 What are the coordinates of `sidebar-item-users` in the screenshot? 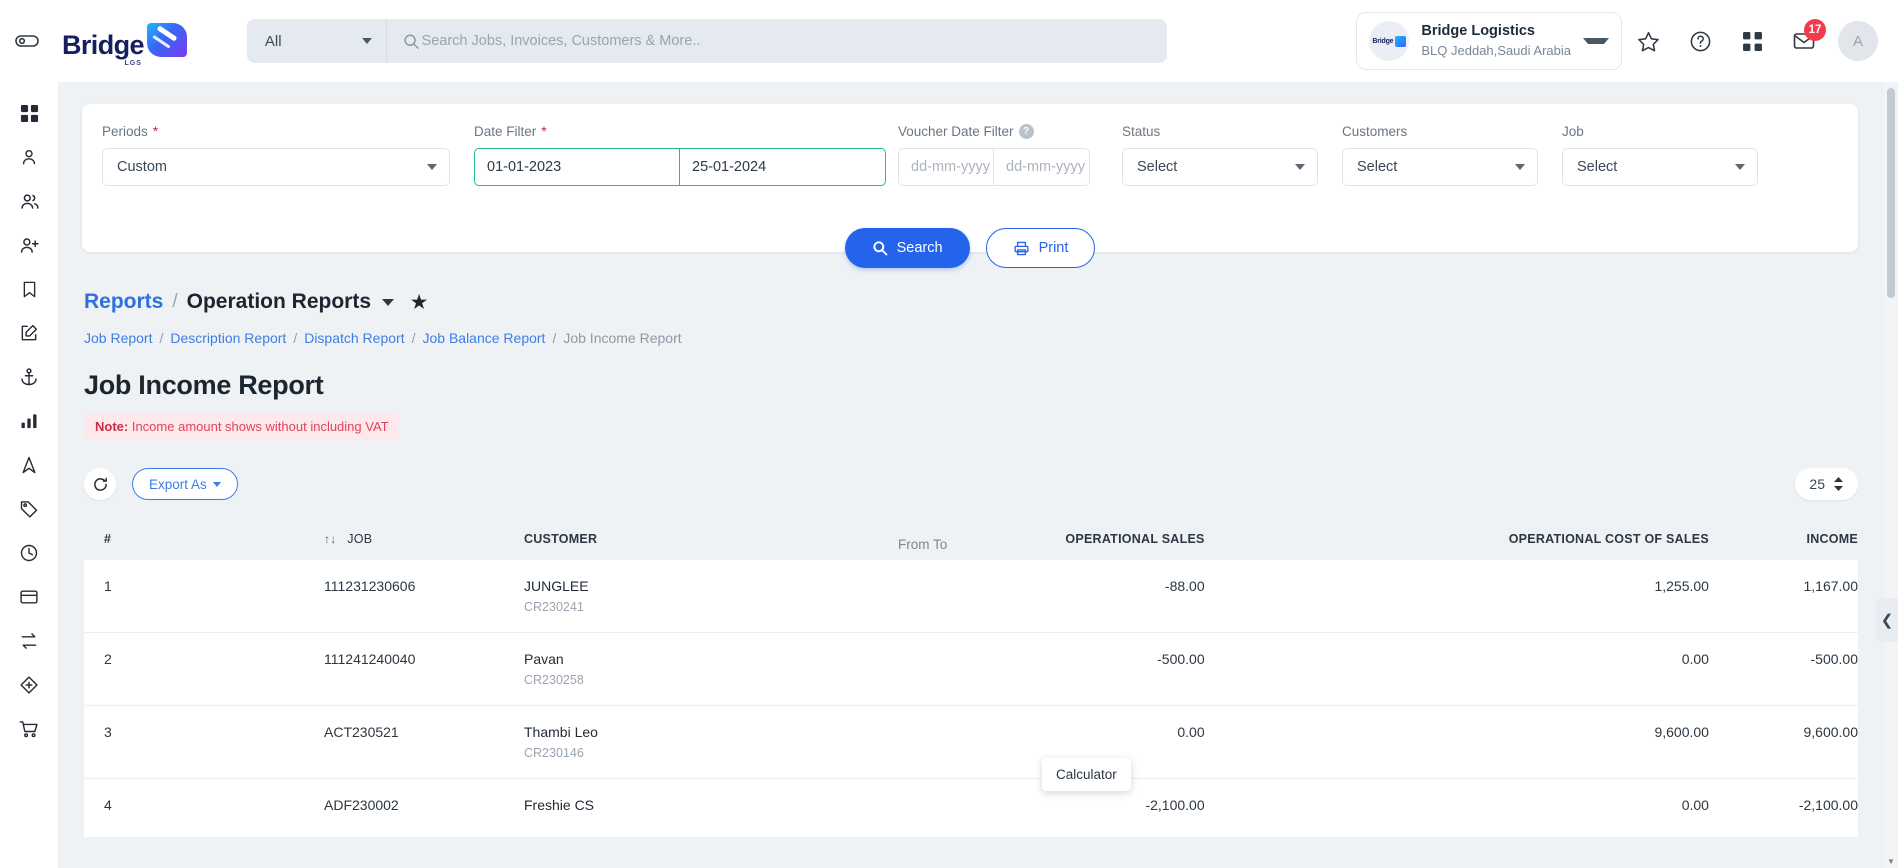 It's located at (29, 201).